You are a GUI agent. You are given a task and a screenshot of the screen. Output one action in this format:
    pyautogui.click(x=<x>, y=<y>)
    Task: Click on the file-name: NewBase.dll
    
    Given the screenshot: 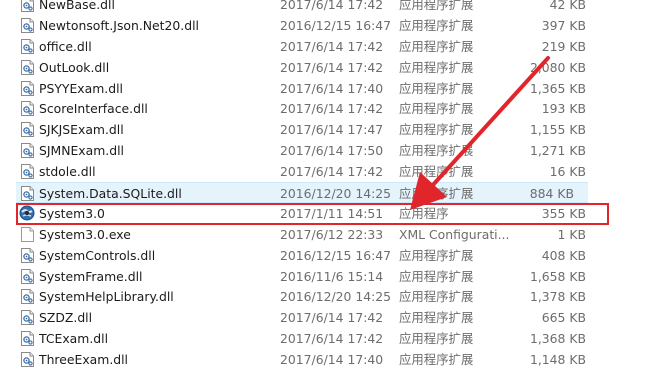 What is the action you would take?
    pyautogui.click(x=77, y=6)
    